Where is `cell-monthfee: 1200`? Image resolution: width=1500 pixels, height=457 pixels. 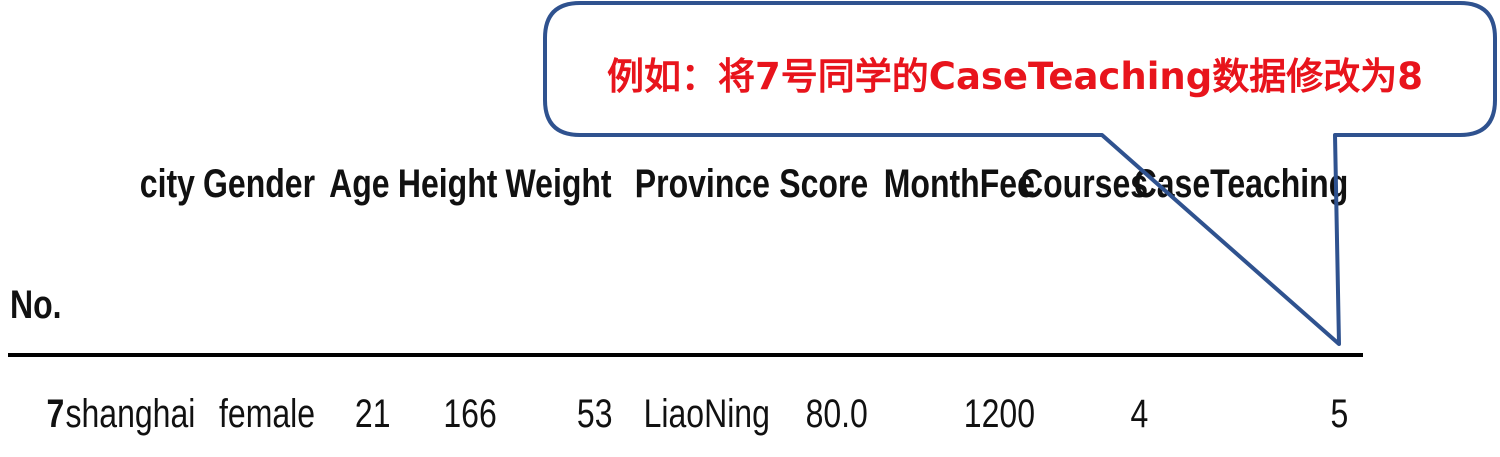 cell-monthfee: 1200 is located at coordinates (999, 414).